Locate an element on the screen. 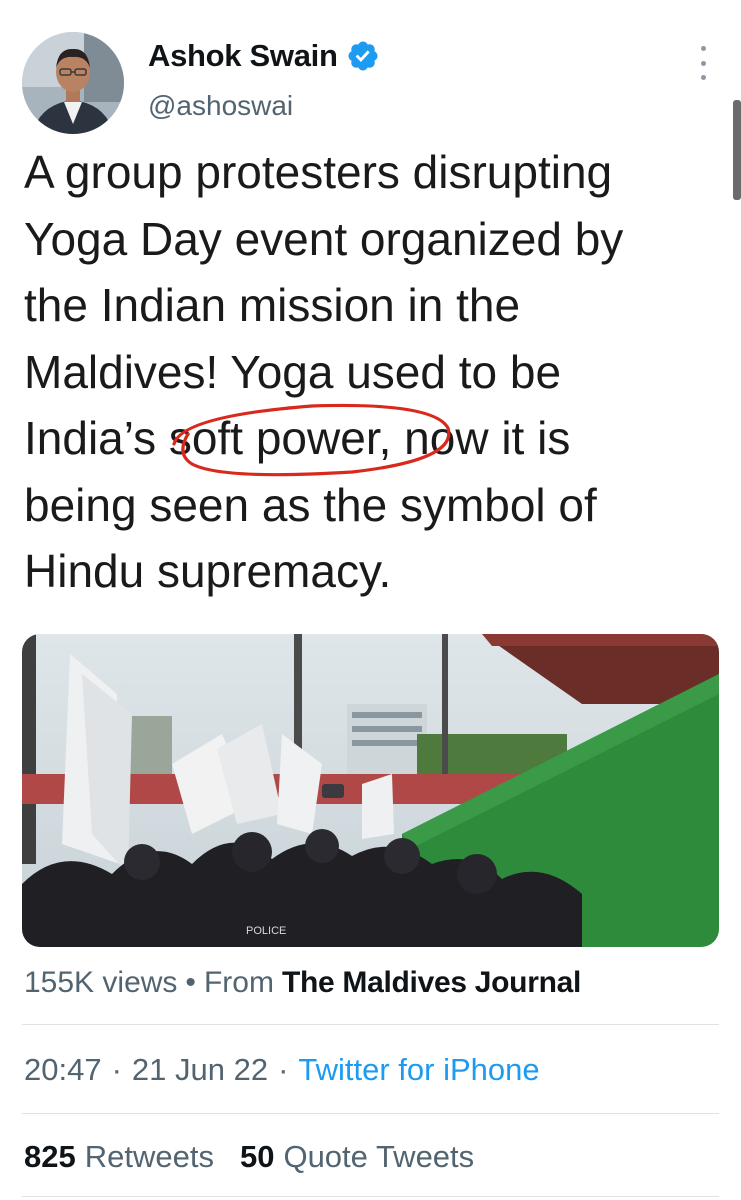 The width and height of the screenshot is (741, 1200). scrollbar is located at coordinates (737, 150).